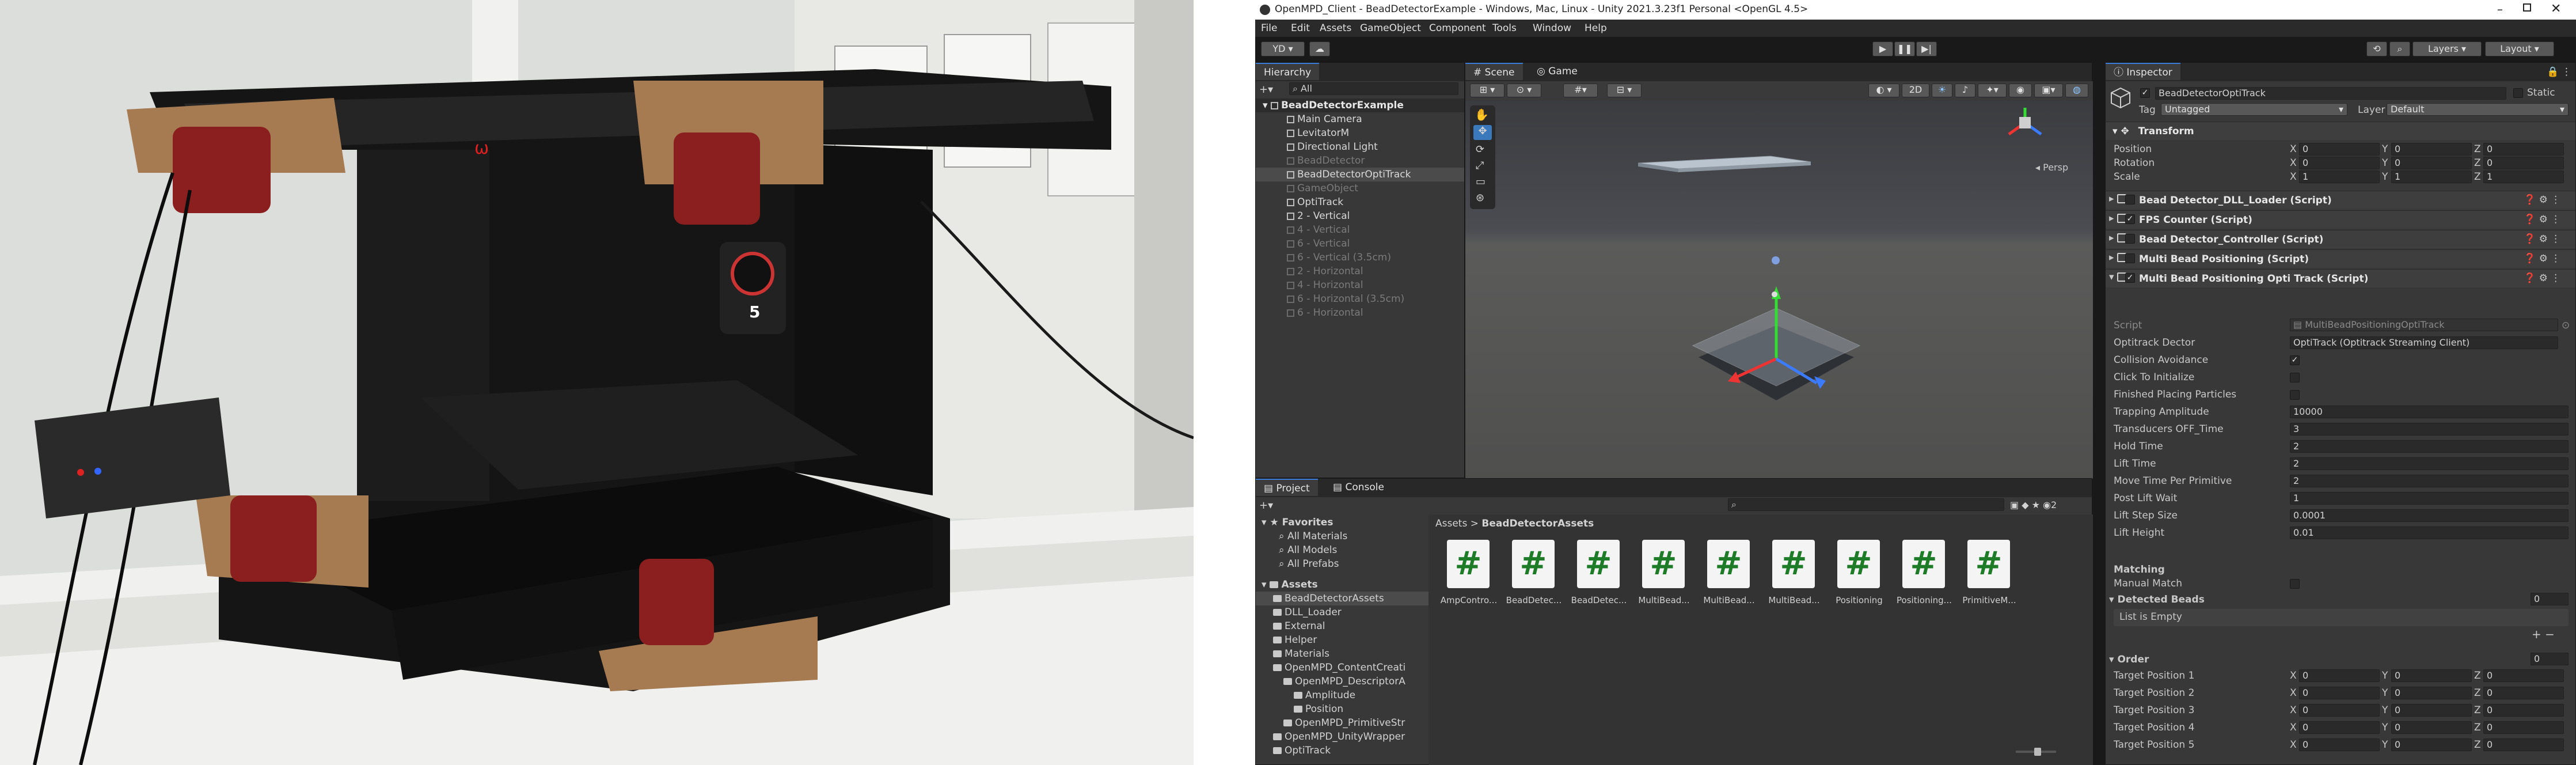  Describe the element at coordinates (1494, 71) in the screenshot. I see `tab-scene: # Scene` at that location.